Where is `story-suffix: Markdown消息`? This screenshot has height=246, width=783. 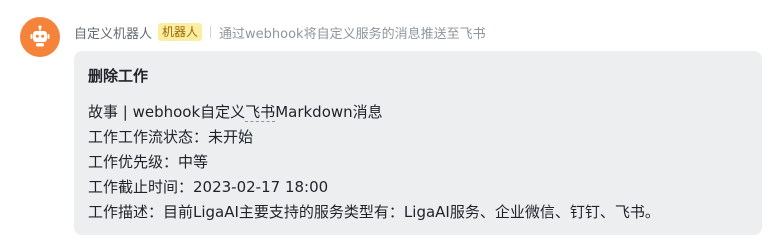 story-suffix: Markdown消息 is located at coordinates (329, 112).